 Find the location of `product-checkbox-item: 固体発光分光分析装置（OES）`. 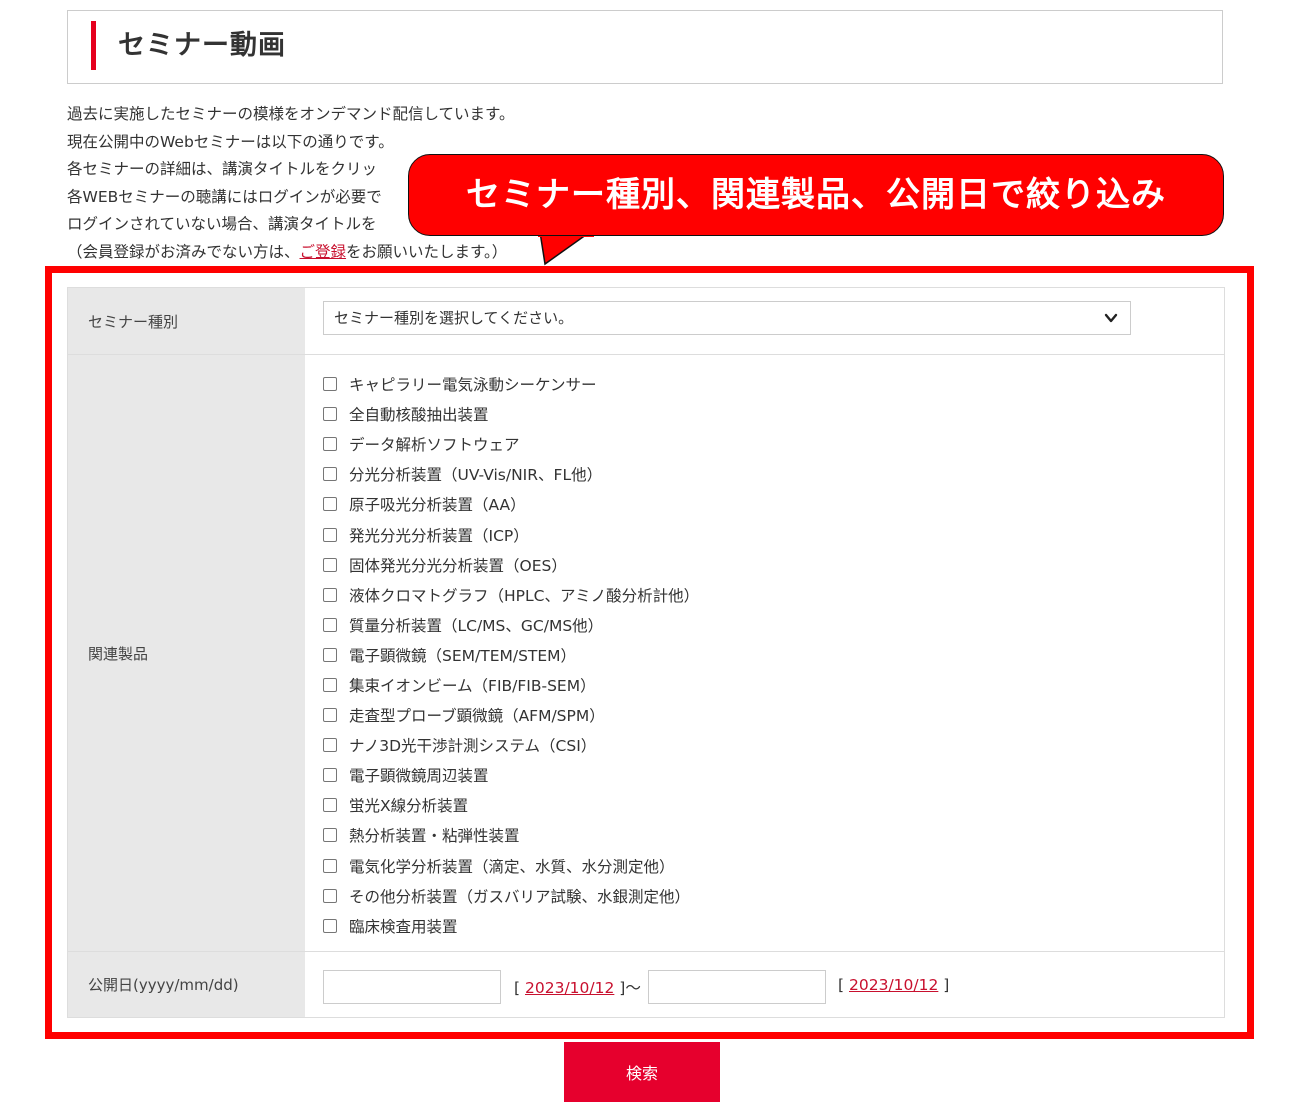

product-checkbox-item: 固体発光分光分析装置（OES） is located at coordinates (511, 565).